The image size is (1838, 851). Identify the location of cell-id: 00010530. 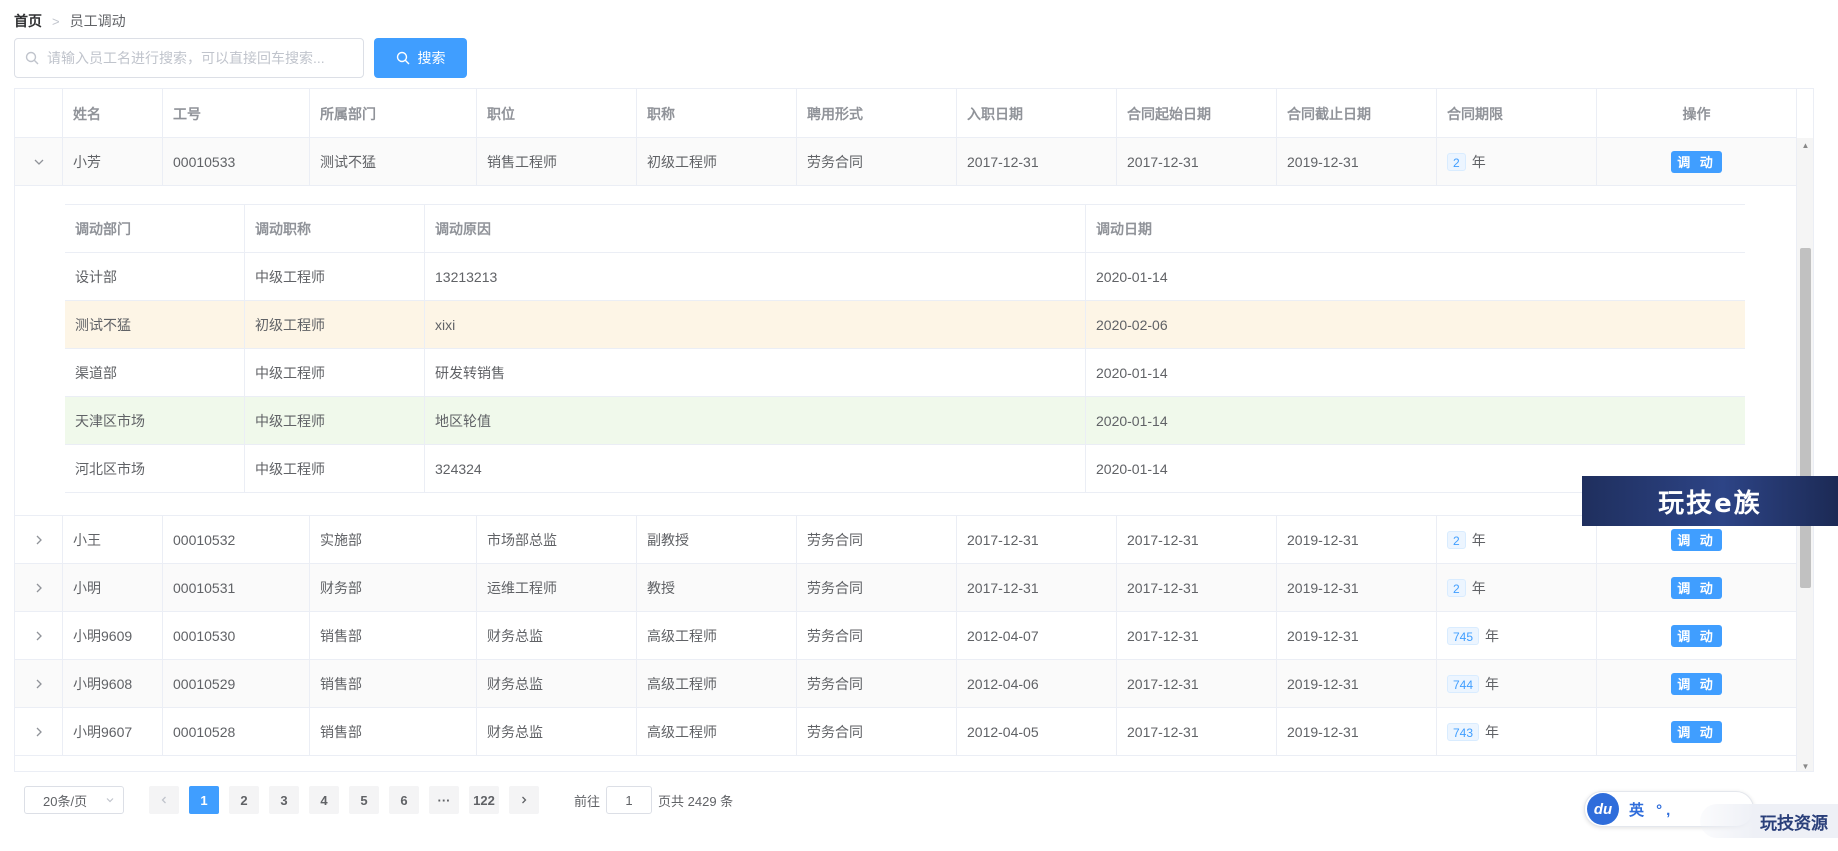
(236, 635).